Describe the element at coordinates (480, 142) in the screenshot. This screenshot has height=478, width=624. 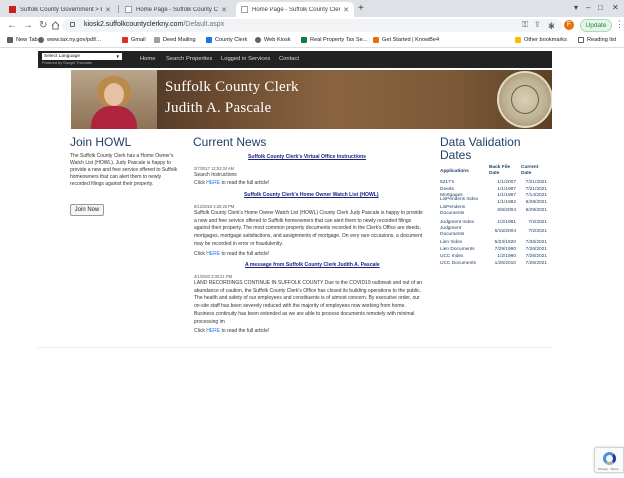
I see `data-validation-heading: Data Validation` at that location.